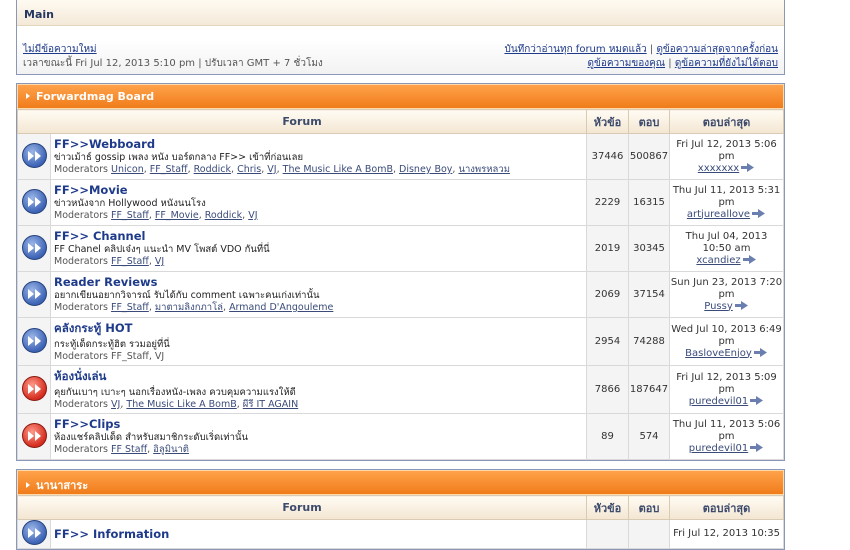 The width and height of the screenshot is (850, 550). What do you see at coordinates (302, 121) in the screenshot?
I see `col-forum: Forum` at bounding box center [302, 121].